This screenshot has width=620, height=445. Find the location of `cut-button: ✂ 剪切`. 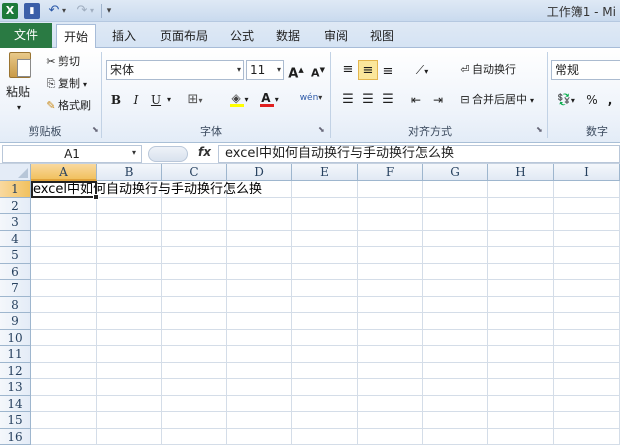

cut-button: ✂ 剪切 is located at coordinates (62, 62).